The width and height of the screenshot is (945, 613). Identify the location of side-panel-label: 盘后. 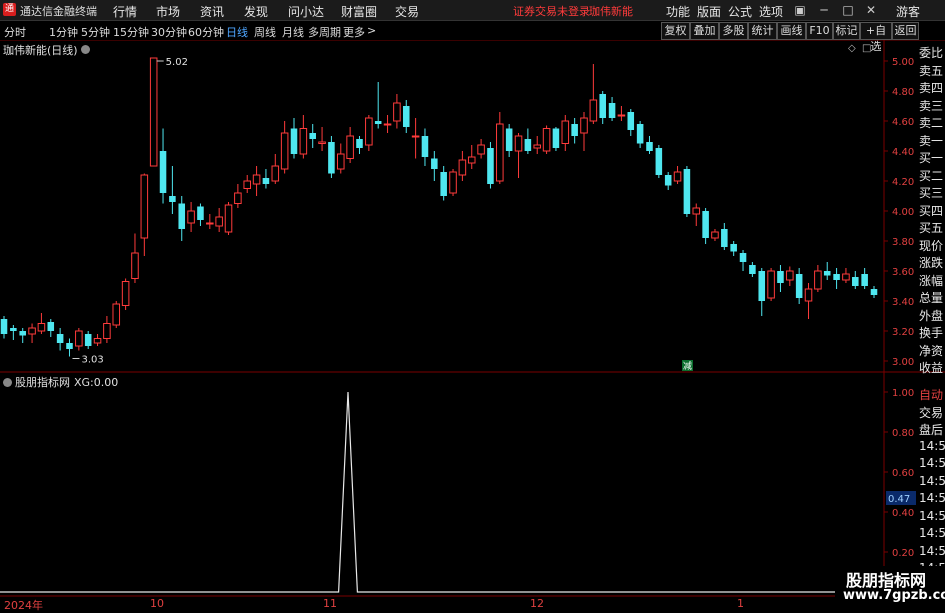
(931, 430).